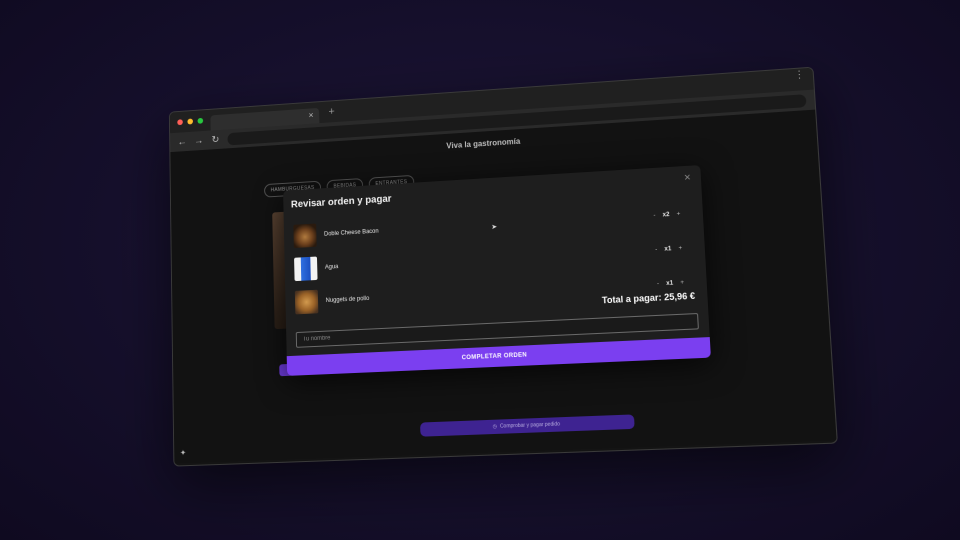 This screenshot has width=960, height=540. Describe the element at coordinates (341, 202) in the screenshot. I see `modal-title: Revisar orden y pagar` at that location.